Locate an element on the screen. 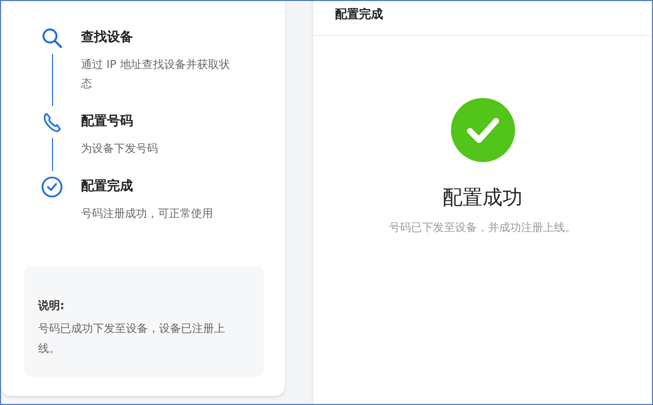 Image resolution: width=653 pixels, height=405 pixels. success-check-icon is located at coordinates (482, 130).